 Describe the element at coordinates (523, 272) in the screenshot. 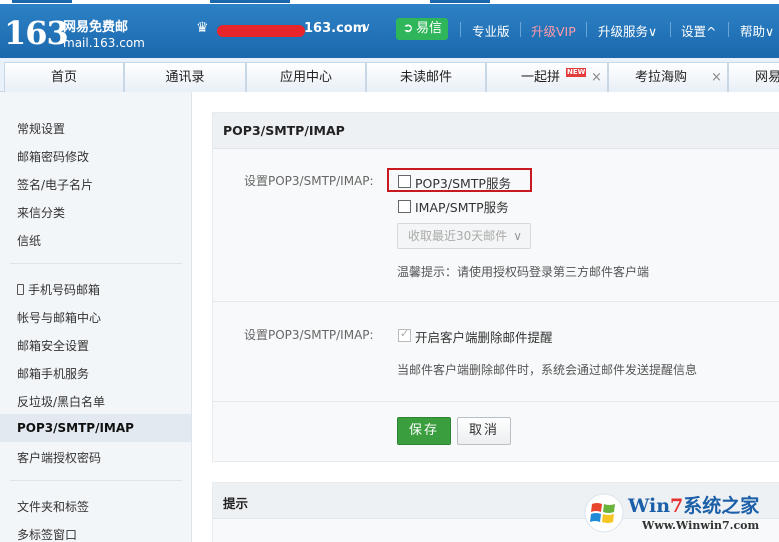

I see `auth-code-tip: 温馨提示：请使用授权码登录第三方邮件客户端` at that location.